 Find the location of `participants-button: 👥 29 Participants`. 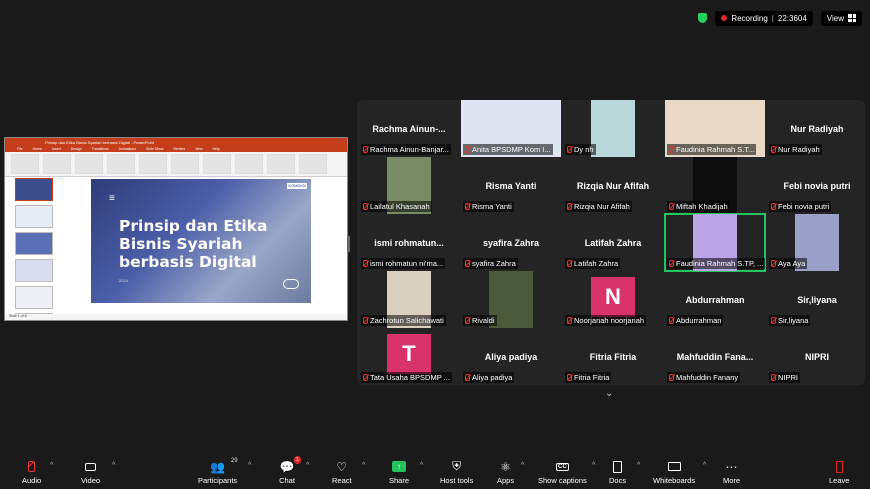

participants-button: 👥 29 Participants is located at coordinates (218, 471).